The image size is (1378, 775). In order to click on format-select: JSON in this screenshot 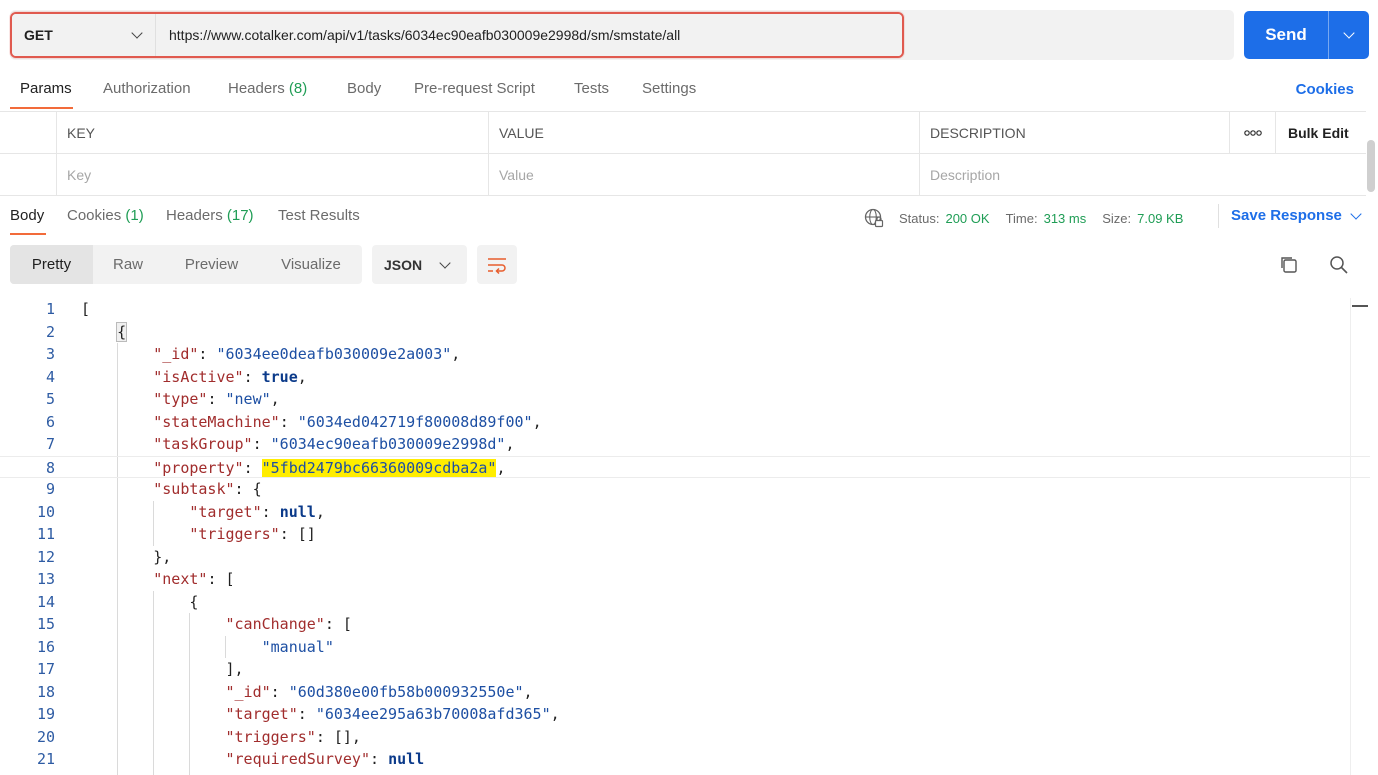, I will do `click(419, 264)`.